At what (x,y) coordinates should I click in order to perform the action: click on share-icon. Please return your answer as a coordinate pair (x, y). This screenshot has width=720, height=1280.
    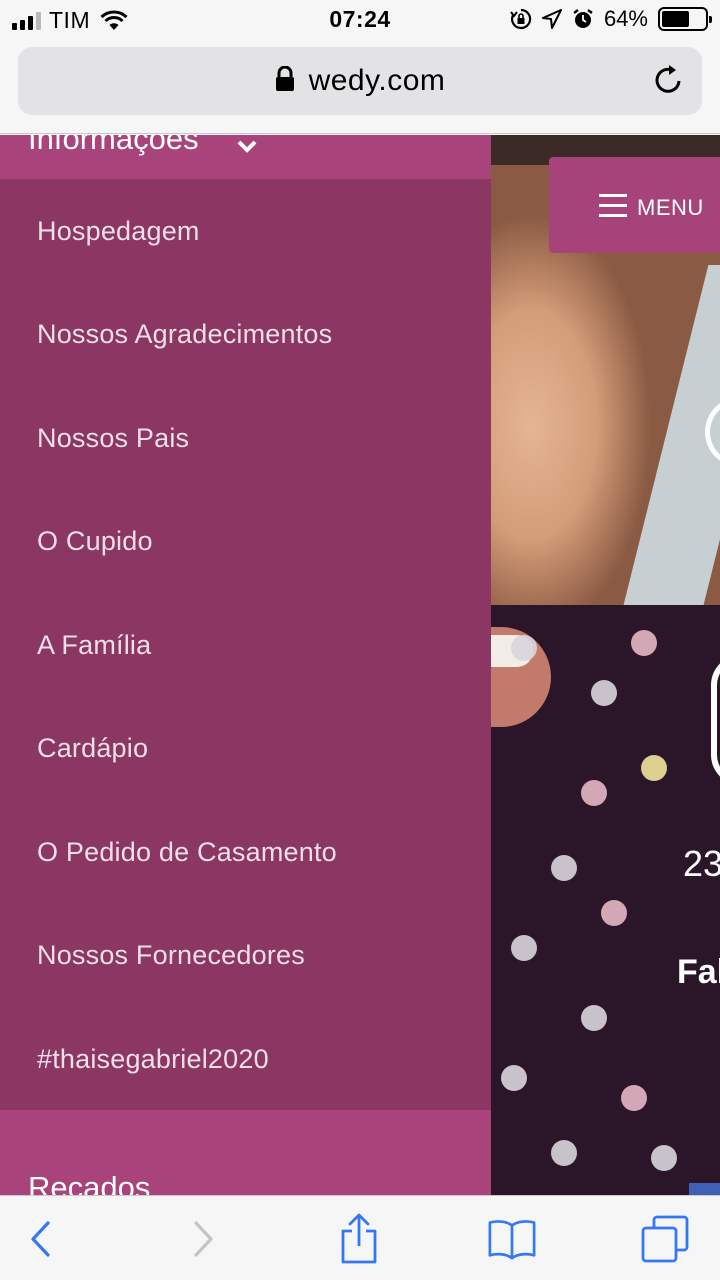
    Looking at the image, I should click on (359, 1238).